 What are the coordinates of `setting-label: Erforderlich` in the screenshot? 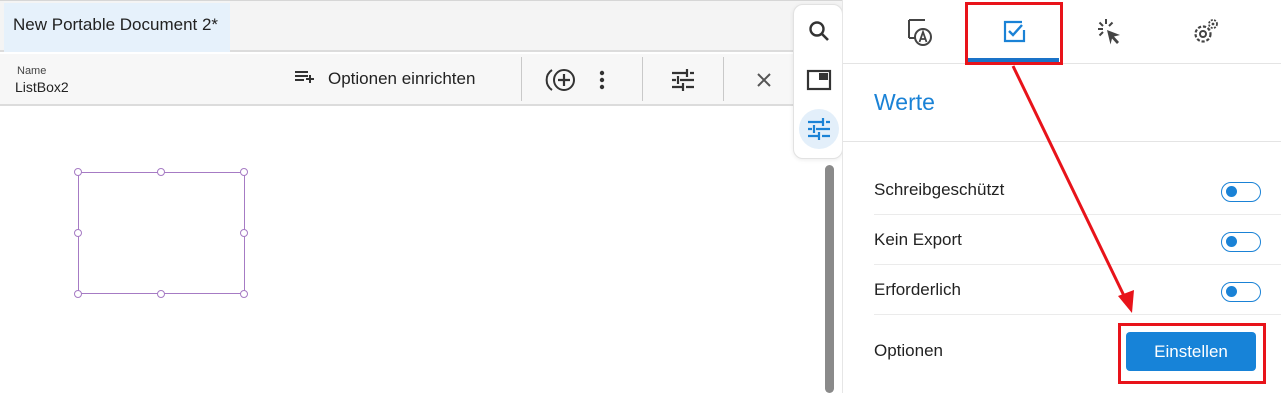 It's located at (917, 289).